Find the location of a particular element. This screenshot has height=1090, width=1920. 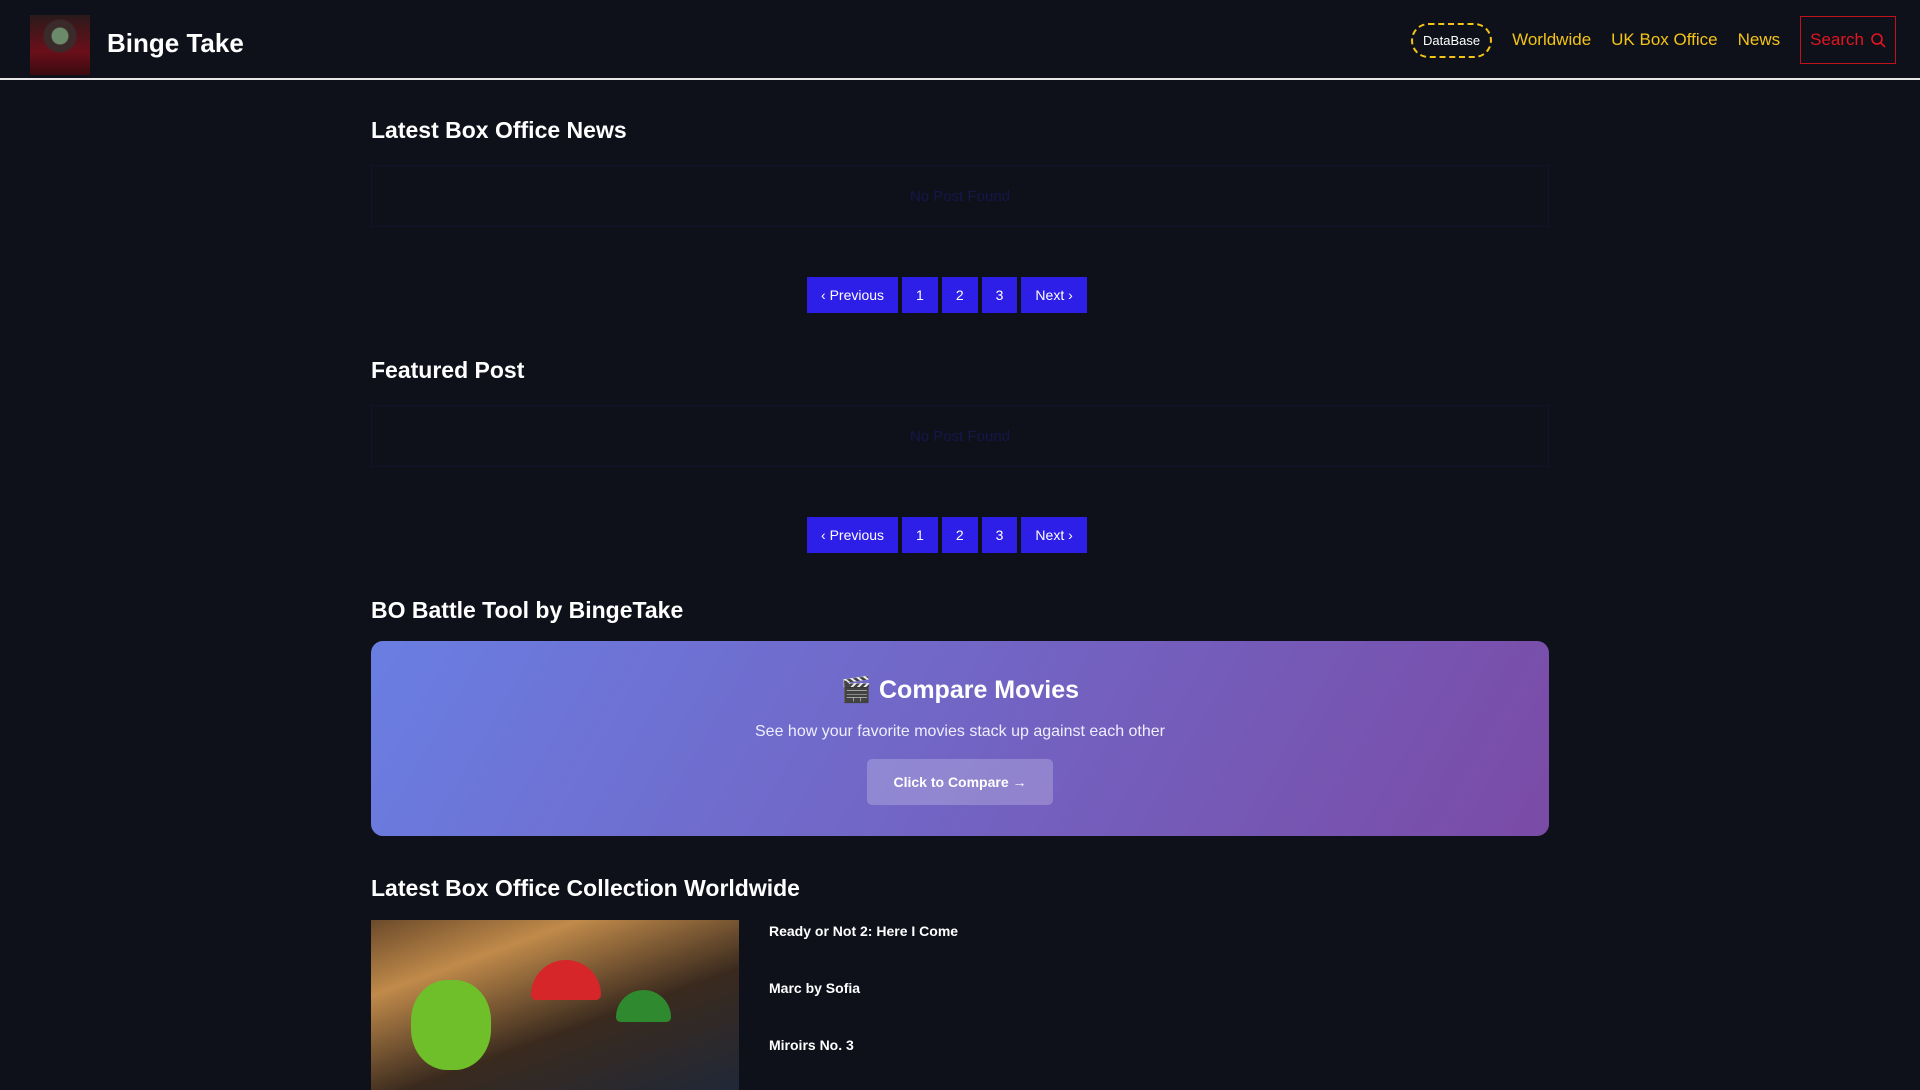

section-title-news: Latest Box Office News is located at coordinates (499, 130).